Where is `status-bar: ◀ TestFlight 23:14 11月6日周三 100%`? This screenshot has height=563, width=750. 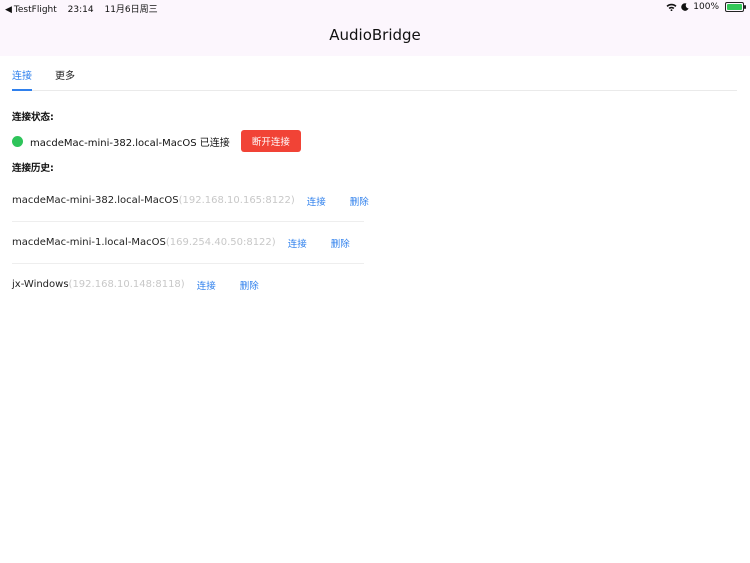
status-bar: ◀ TestFlight 23:14 11月6日周三 100% is located at coordinates (375, 8).